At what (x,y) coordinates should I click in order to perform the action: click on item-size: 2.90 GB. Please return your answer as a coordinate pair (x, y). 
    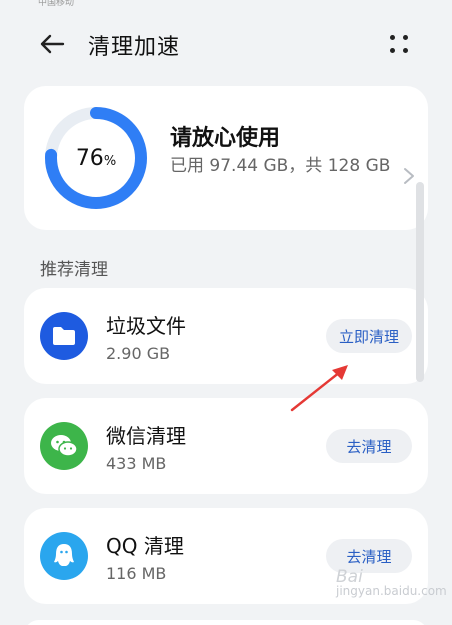
    Looking at the image, I should click on (138, 353).